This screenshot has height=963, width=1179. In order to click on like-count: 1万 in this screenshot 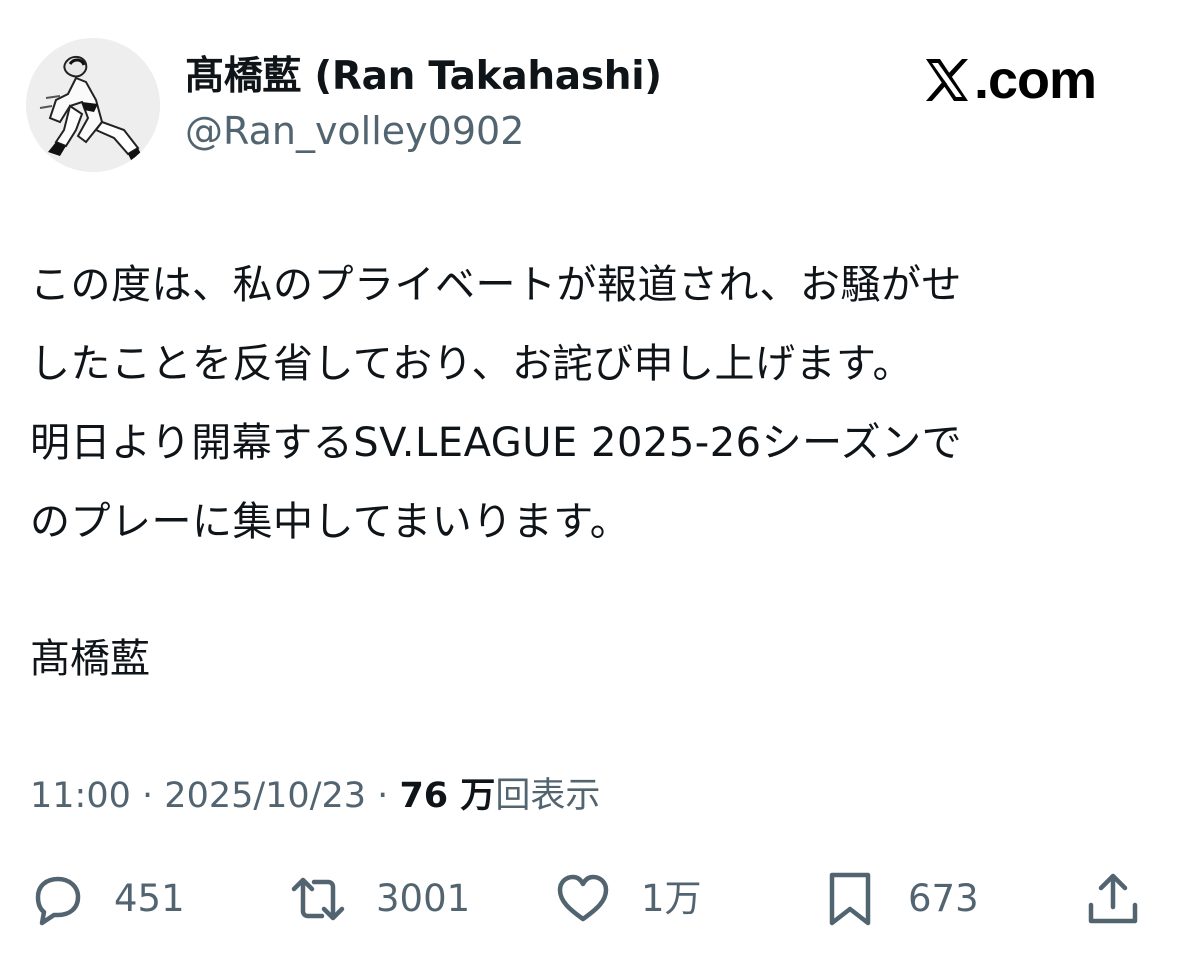, I will do `click(671, 898)`.